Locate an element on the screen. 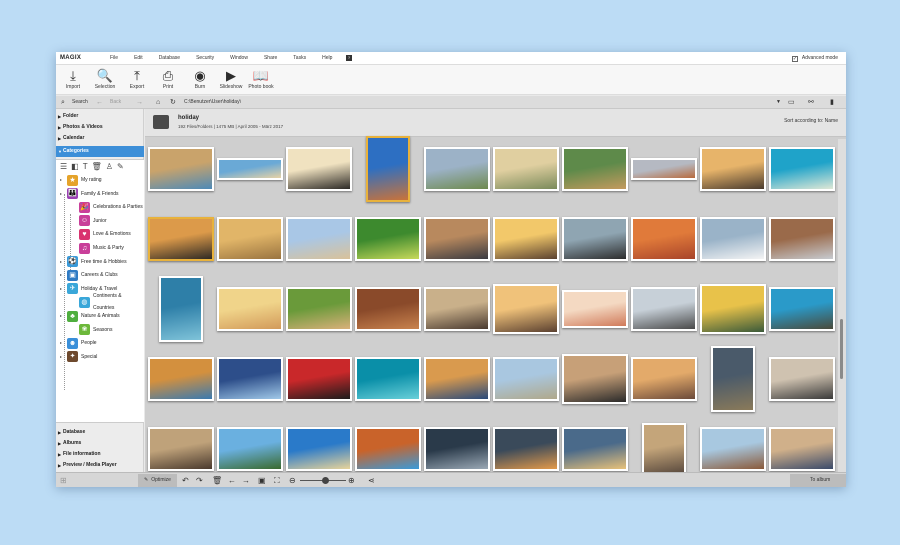 The image size is (900, 545). toolbar-button-selection: 🔍 Selection is located at coordinates (105, 79).